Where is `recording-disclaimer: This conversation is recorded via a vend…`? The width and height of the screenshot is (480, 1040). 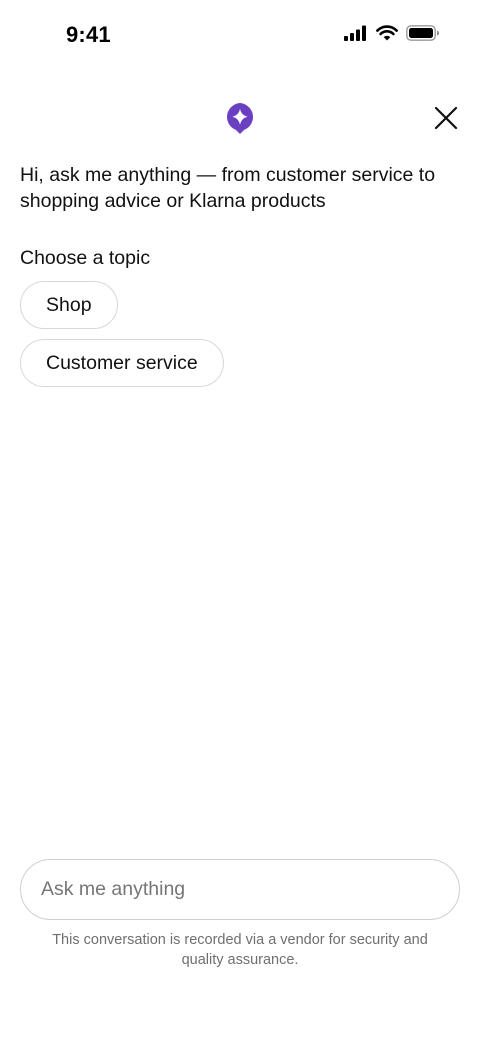 recording-disclaimer: This conversation is recorded via a vend… is located at coordinates (240, 950).